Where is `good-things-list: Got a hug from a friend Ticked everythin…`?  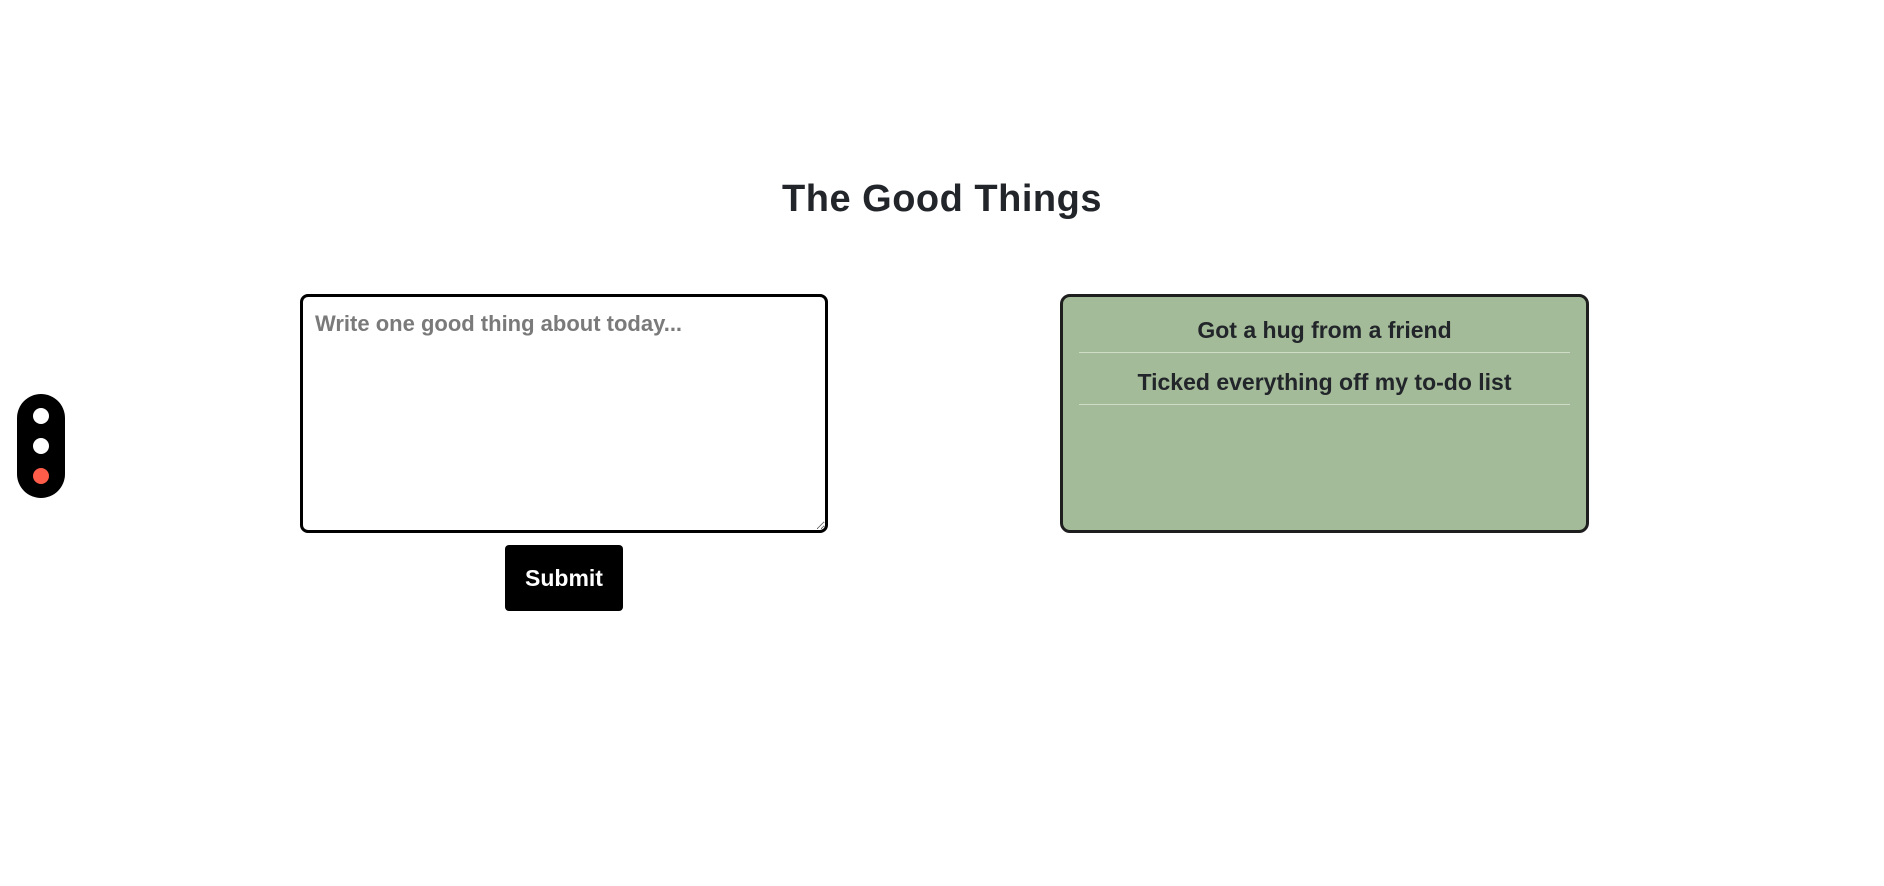 good-things-list: Got a hug from a friend Ticked everythin… is located at coordinates (1324, 357).